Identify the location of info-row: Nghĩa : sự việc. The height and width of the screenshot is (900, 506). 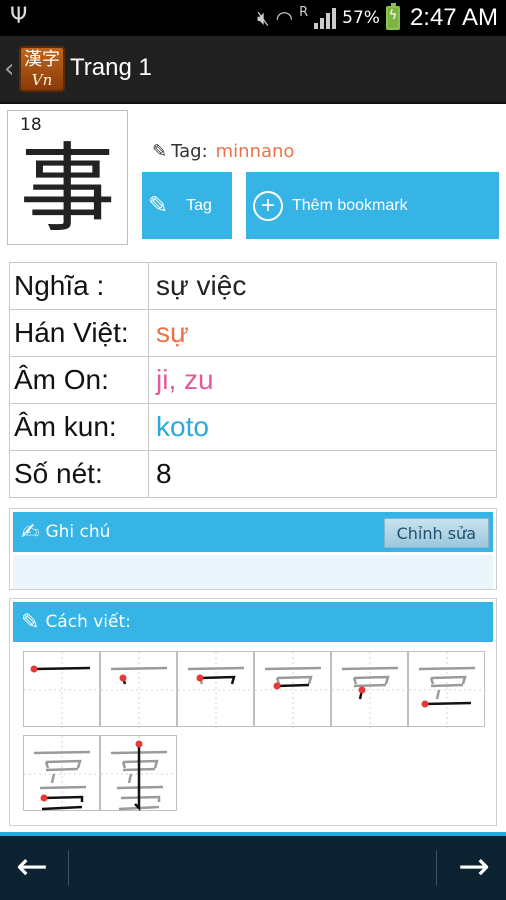
(253, 286).